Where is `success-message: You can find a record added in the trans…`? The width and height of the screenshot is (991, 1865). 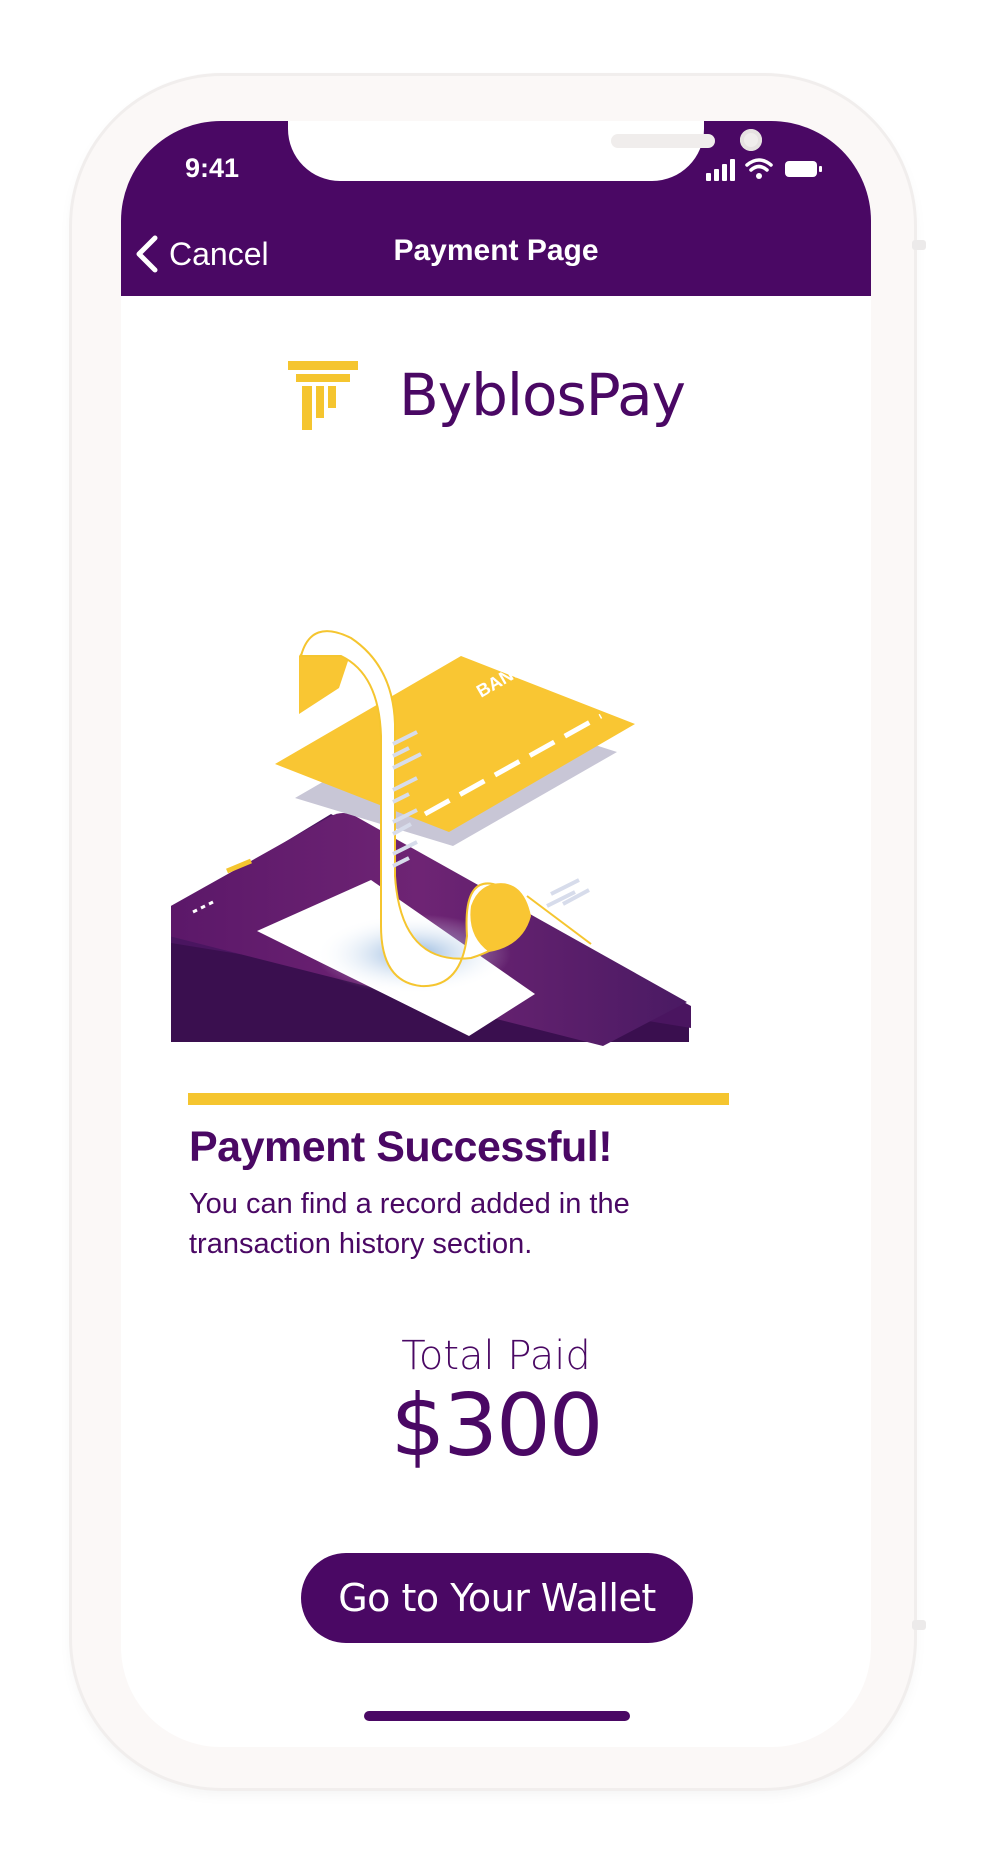
success-message: You can find a record added in the trans… is located at coordinates (409, 1224).